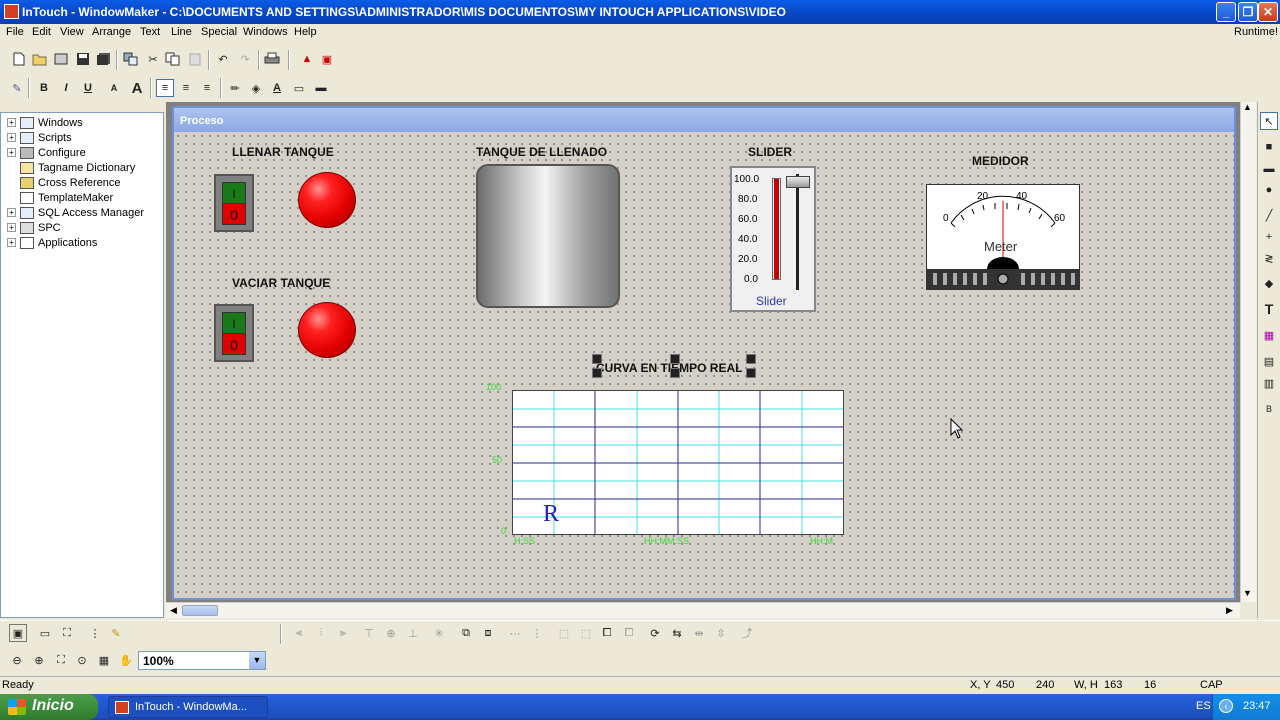 The image size is (1280, 720). I want to click on line-tool-icon: ╱, so click(1269, 215).